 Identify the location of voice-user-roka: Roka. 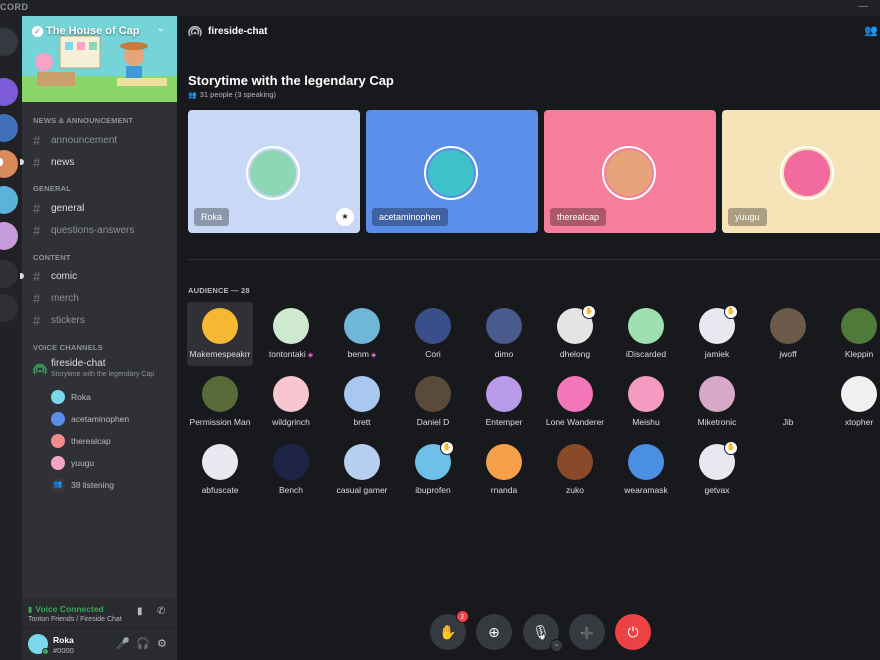
(71, 397).